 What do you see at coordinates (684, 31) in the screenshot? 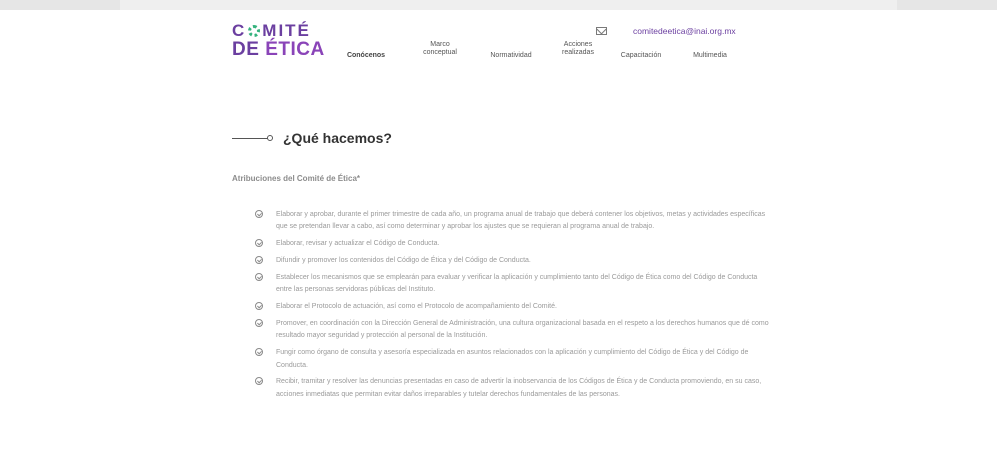
I see `email-link: comitedeetica@inai.org.mx` at bounding box center [684, 31].